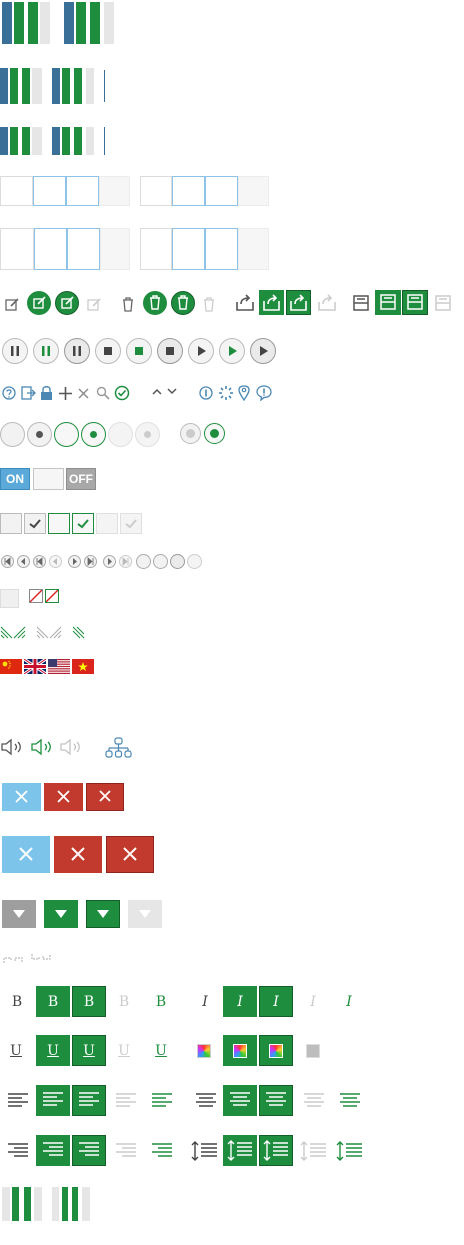 This screenshot has height=1245, width=464. I want to click on expand-corner-icon, so click(41, 958).